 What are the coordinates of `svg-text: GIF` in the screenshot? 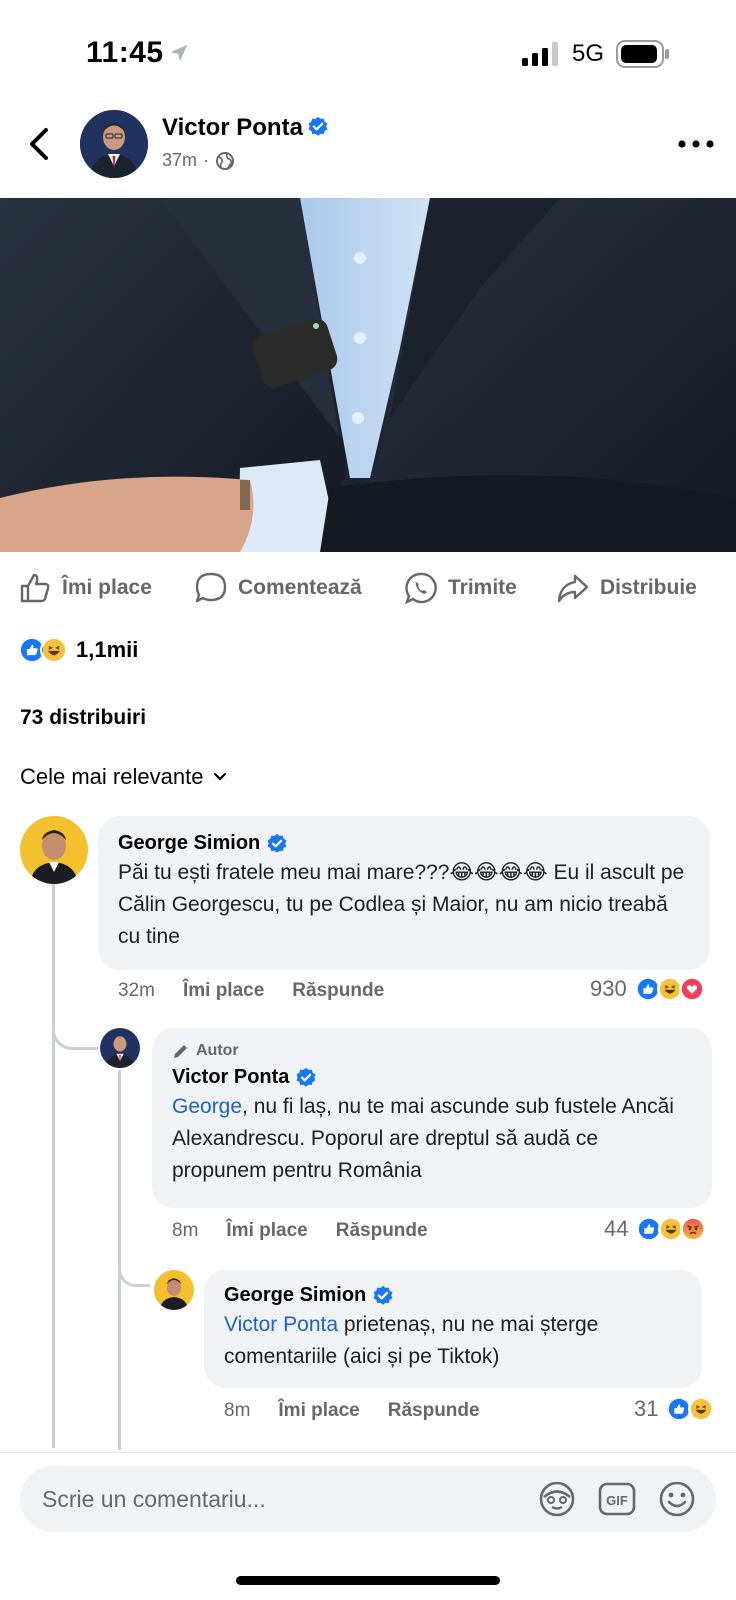 It's located at (617, 1500).